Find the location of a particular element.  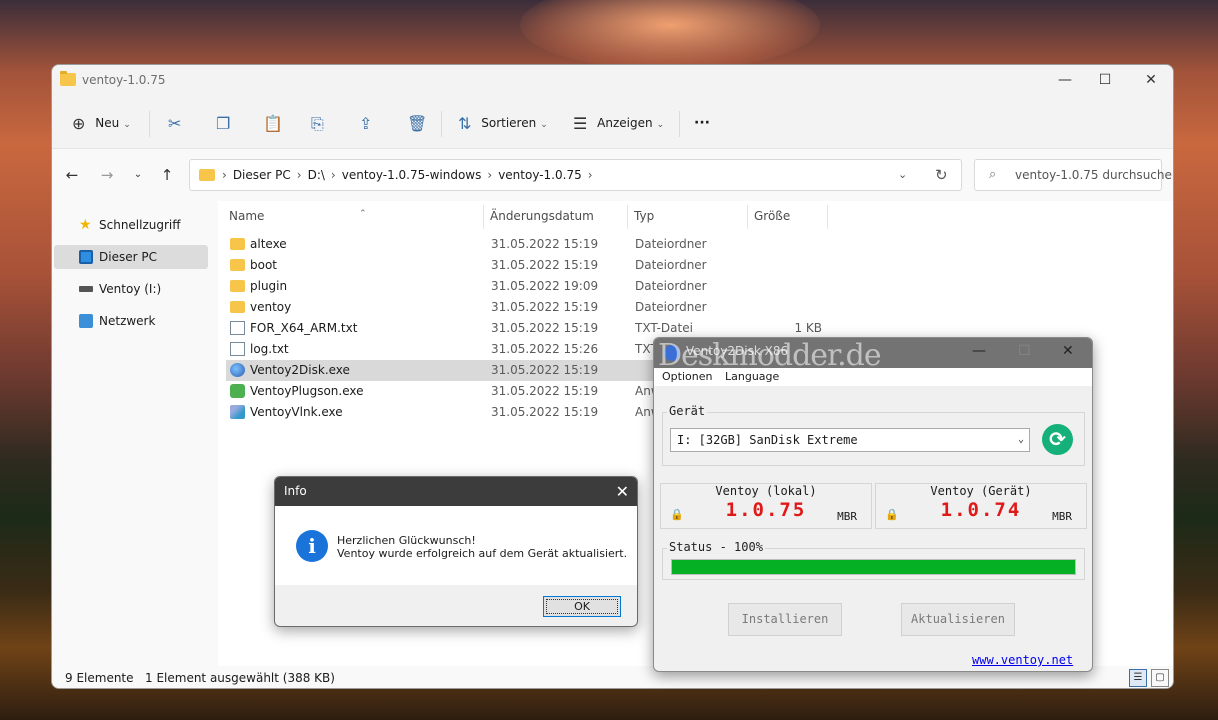

wallpaper-glow is located at coordinates (670, 35).